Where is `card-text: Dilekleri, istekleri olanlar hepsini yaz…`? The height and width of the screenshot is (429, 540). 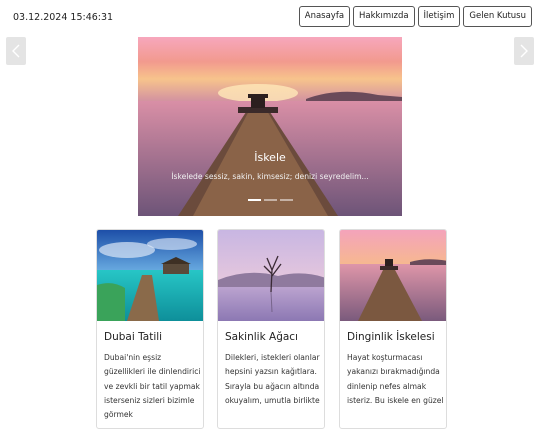
card-text: Dilekleri, istekleri olanlar hepsini yaz… is located at coordinates (272, 379).